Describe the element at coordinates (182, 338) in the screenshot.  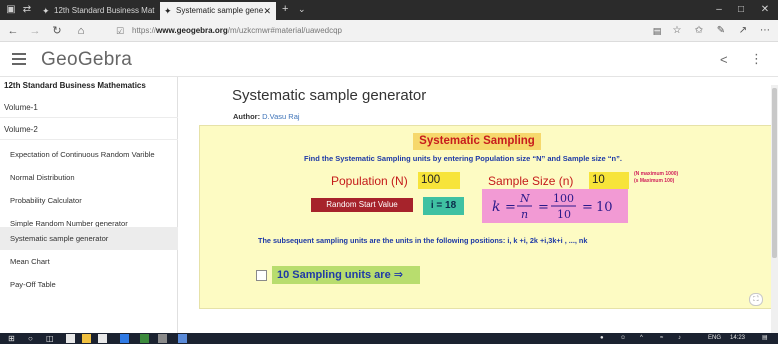
I see `pinned-app-icon` at that location.